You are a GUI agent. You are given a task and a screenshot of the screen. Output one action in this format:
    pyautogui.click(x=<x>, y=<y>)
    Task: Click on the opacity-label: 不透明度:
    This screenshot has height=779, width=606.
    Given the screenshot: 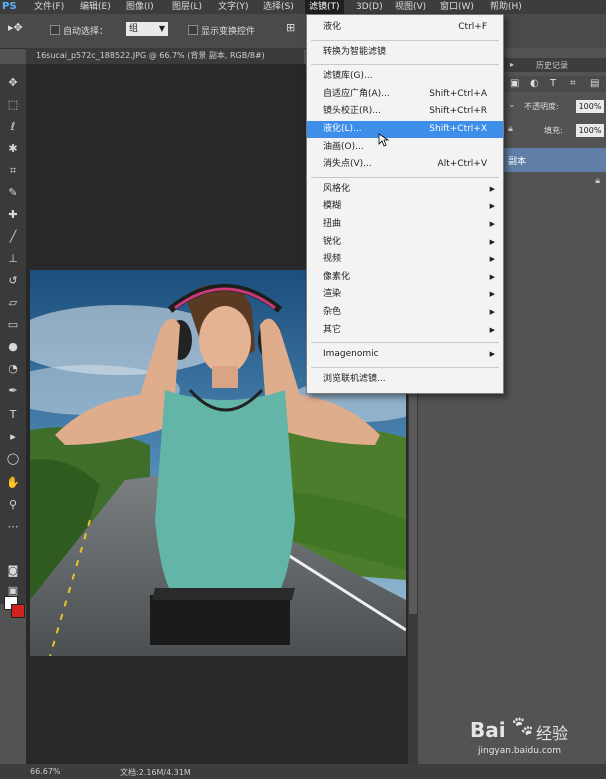 What is the action you would take?
    pyautogui.click(x=541, y=106)
    